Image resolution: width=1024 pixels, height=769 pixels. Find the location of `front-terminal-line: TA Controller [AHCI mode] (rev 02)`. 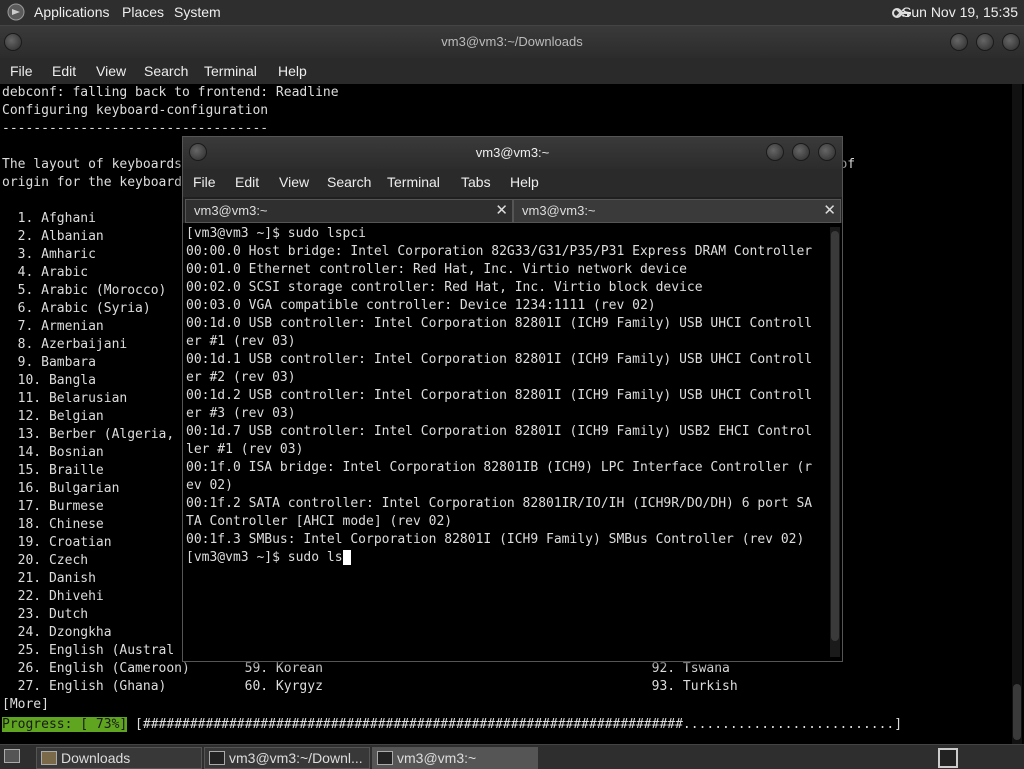

front-terminal-line: TA Controller [AHCI mode] (rev 02) is located at coordinates (319, 521).